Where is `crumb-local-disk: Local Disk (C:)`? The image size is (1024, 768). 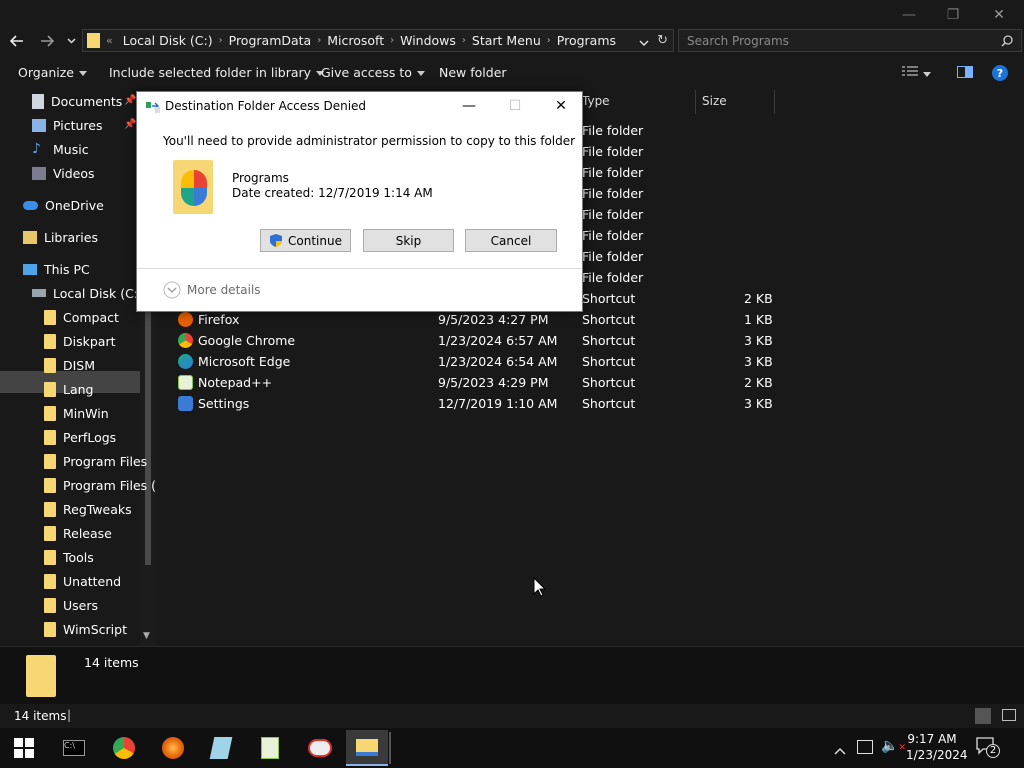 crumb-local-disk: Local Disk (C:) is located at coordinates (168, 40).